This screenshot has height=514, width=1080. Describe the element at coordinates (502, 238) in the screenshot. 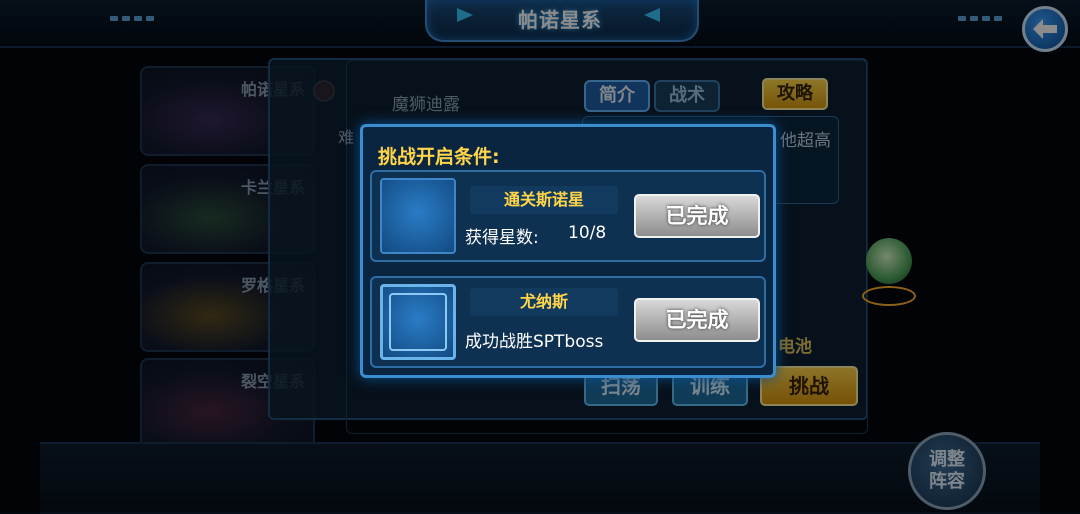

I see `condition-requirement: 获得星数:` at that location.